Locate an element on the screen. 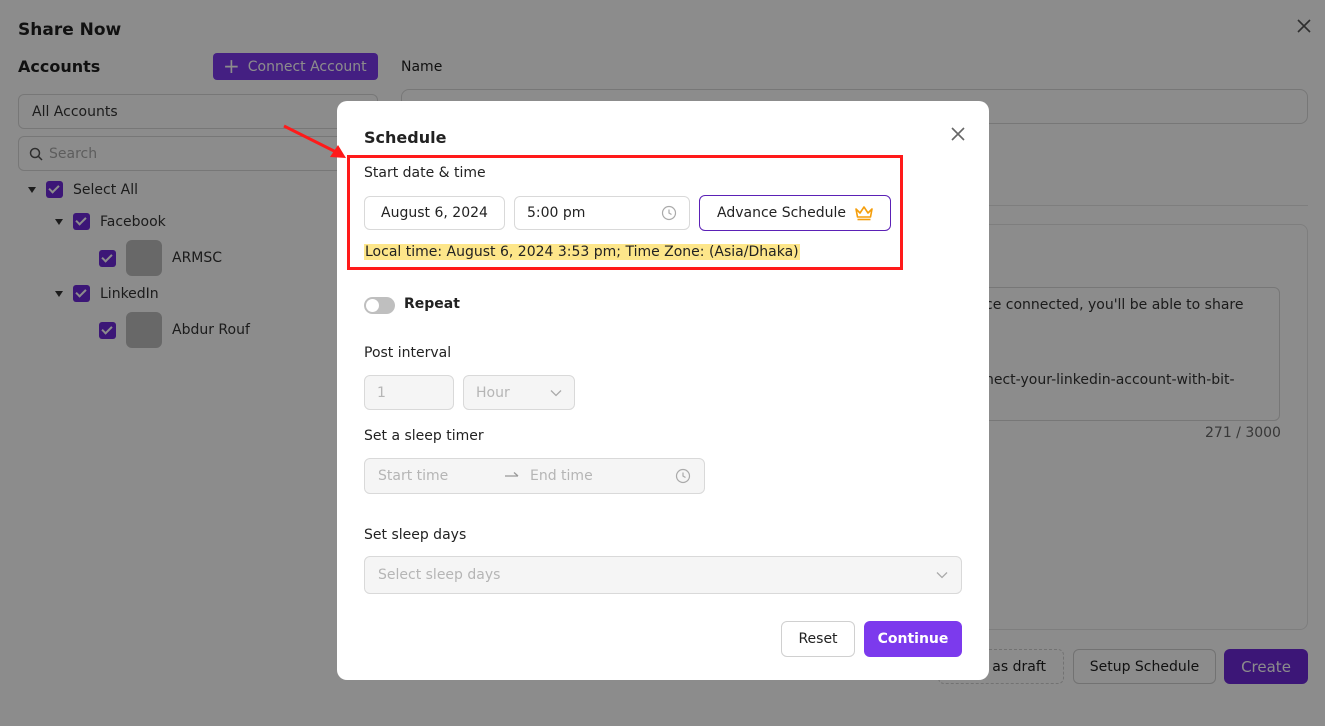  modal-title: Schedule is located at coordinates (405, 137).